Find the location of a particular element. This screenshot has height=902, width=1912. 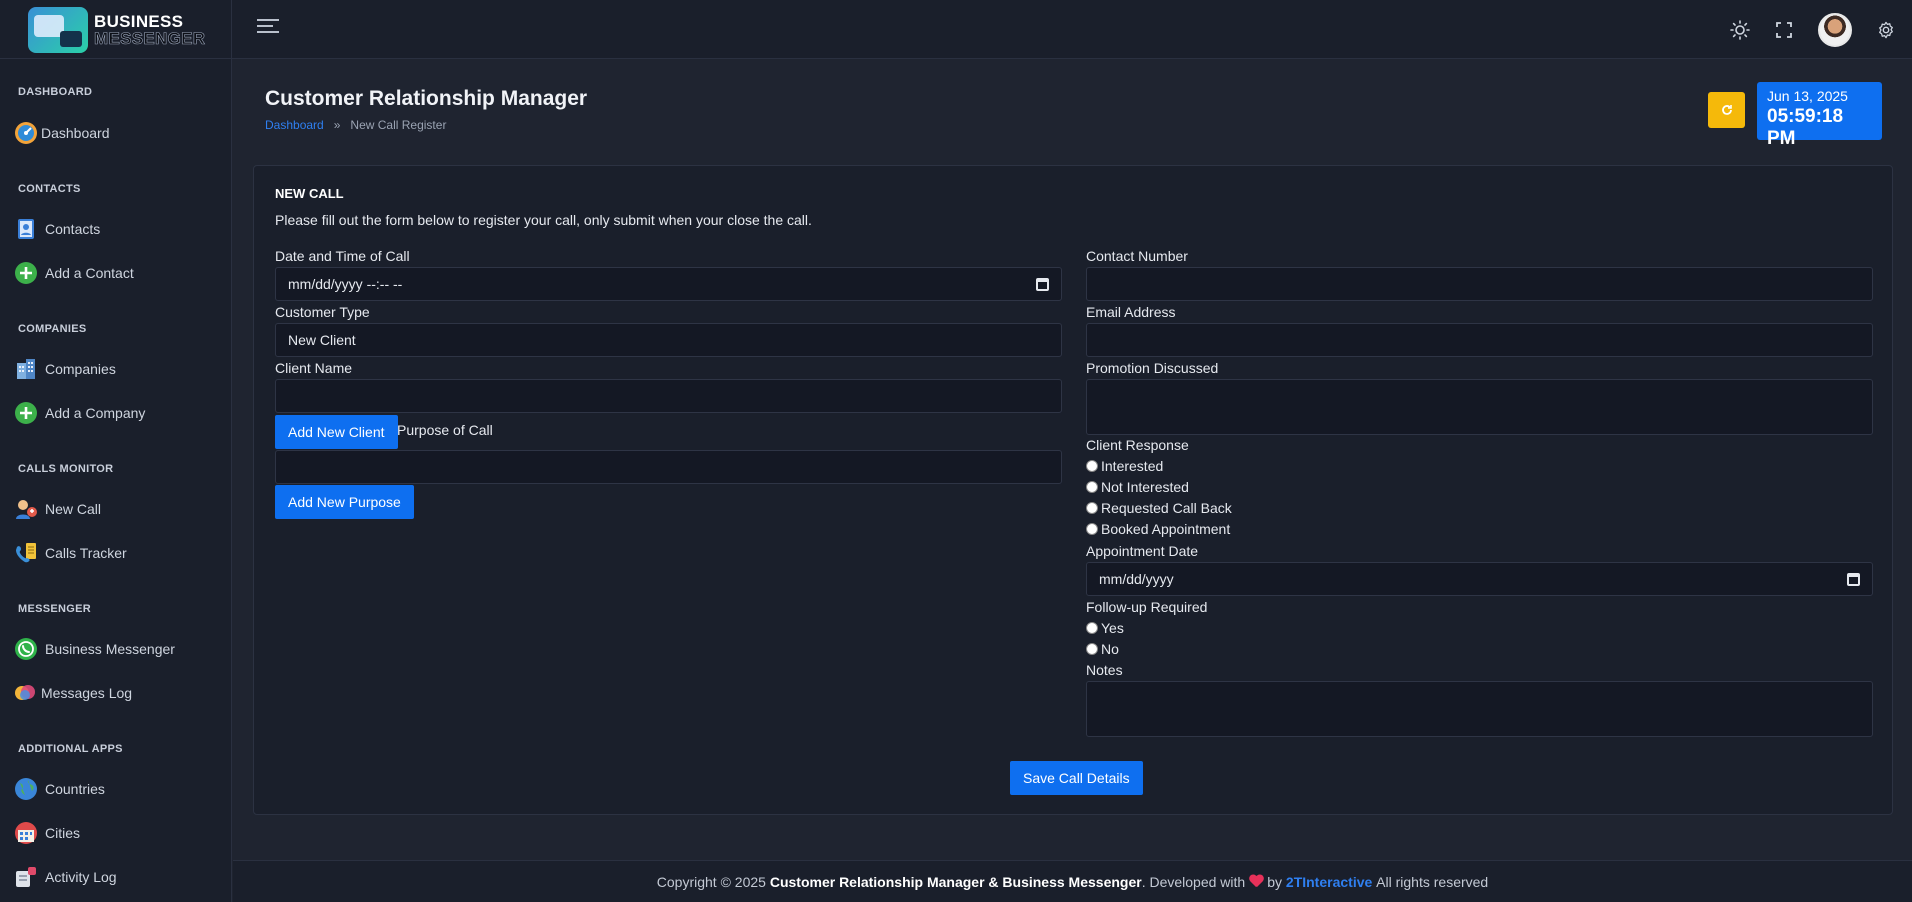

handshake-logo-icon is located at coordinates (58, 29).